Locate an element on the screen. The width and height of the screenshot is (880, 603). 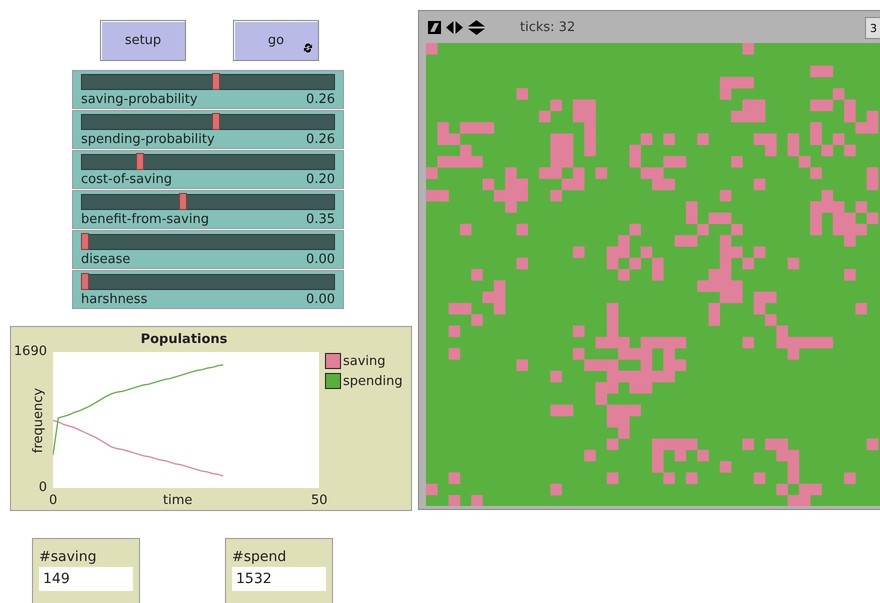
legend-label: spending is located at coordinates (373, 381).